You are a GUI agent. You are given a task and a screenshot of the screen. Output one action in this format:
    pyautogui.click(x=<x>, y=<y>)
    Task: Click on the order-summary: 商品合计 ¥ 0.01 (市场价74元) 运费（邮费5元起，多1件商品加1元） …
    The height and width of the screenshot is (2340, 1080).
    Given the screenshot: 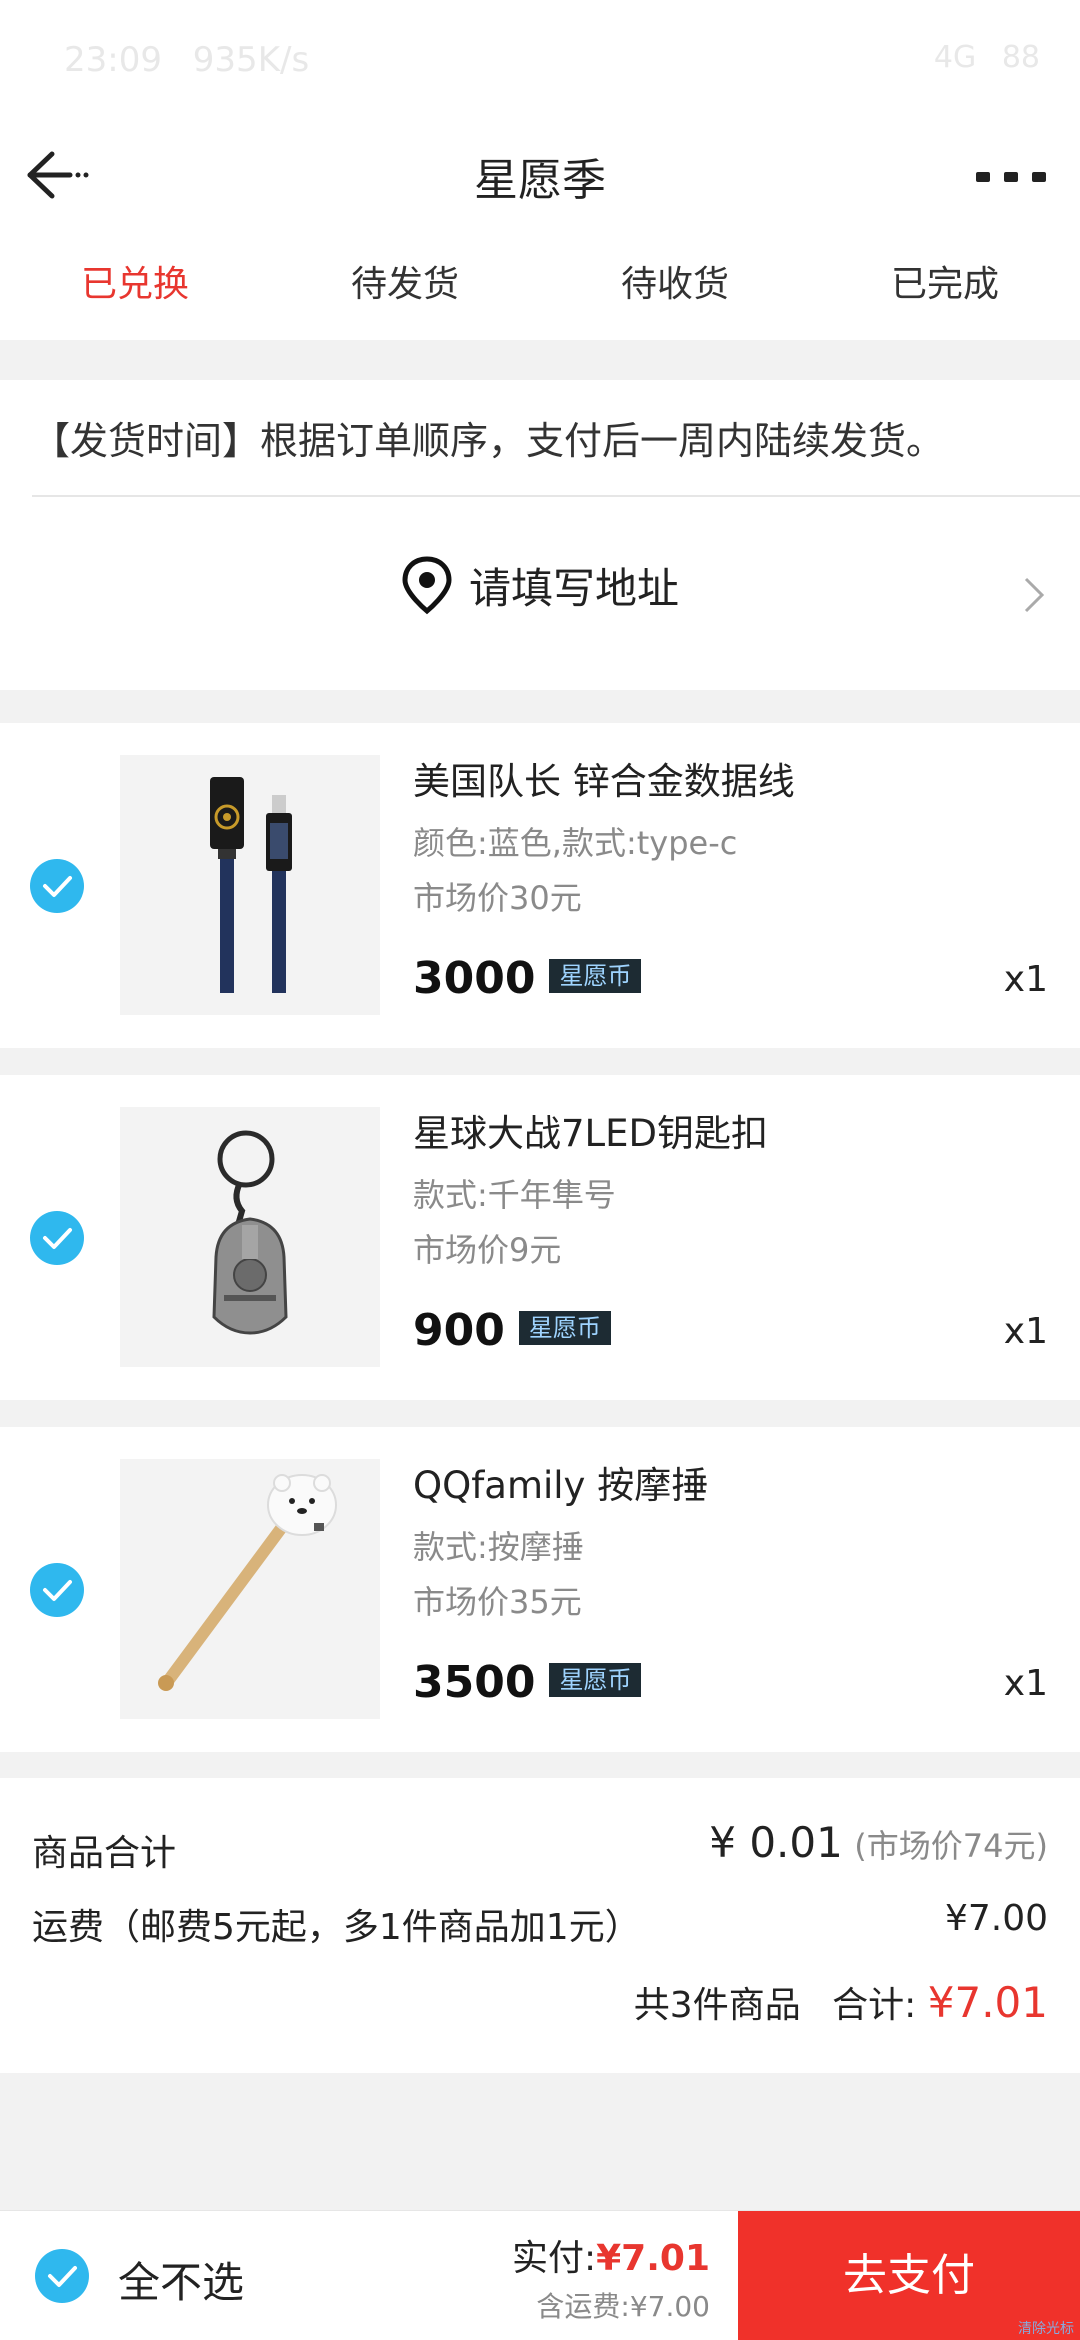 What is the action you would take?
    pyautogui.click(x=540, y=1925)
    